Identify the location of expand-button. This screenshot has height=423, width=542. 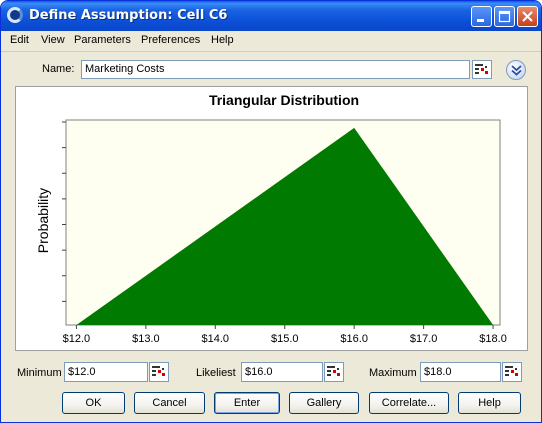
(516, 70).